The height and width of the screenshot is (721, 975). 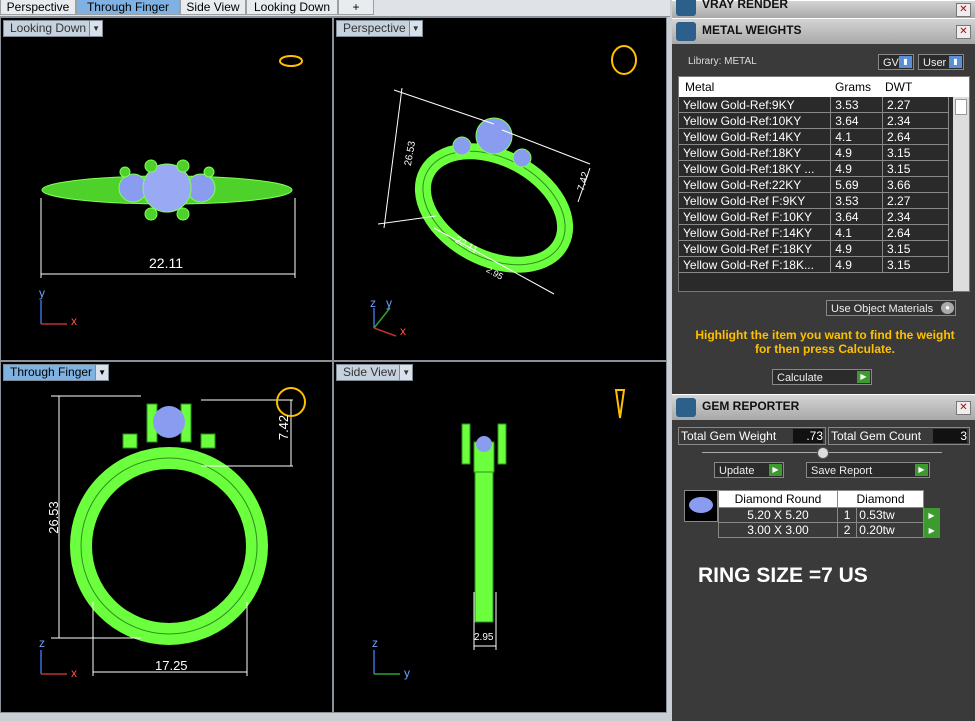 I want to click on gem-count-cell: 2, so click(x=847, y=530).